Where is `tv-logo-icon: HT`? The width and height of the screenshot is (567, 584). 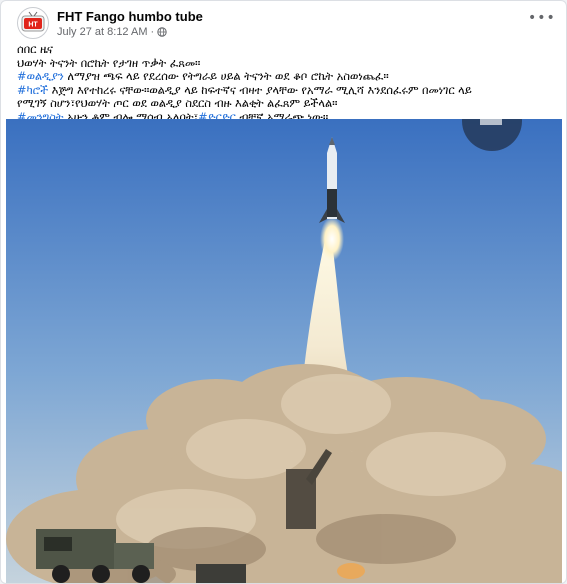 tv-logo-icon: HT is located at coordinates (33, 21).